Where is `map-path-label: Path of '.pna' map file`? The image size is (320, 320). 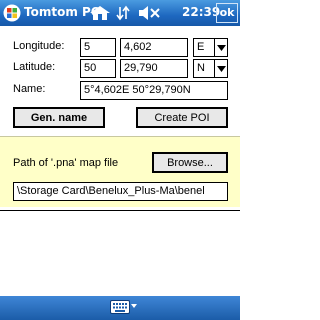
map-path-label: Path of '.pna' map file is located at coordinates (66, 163).